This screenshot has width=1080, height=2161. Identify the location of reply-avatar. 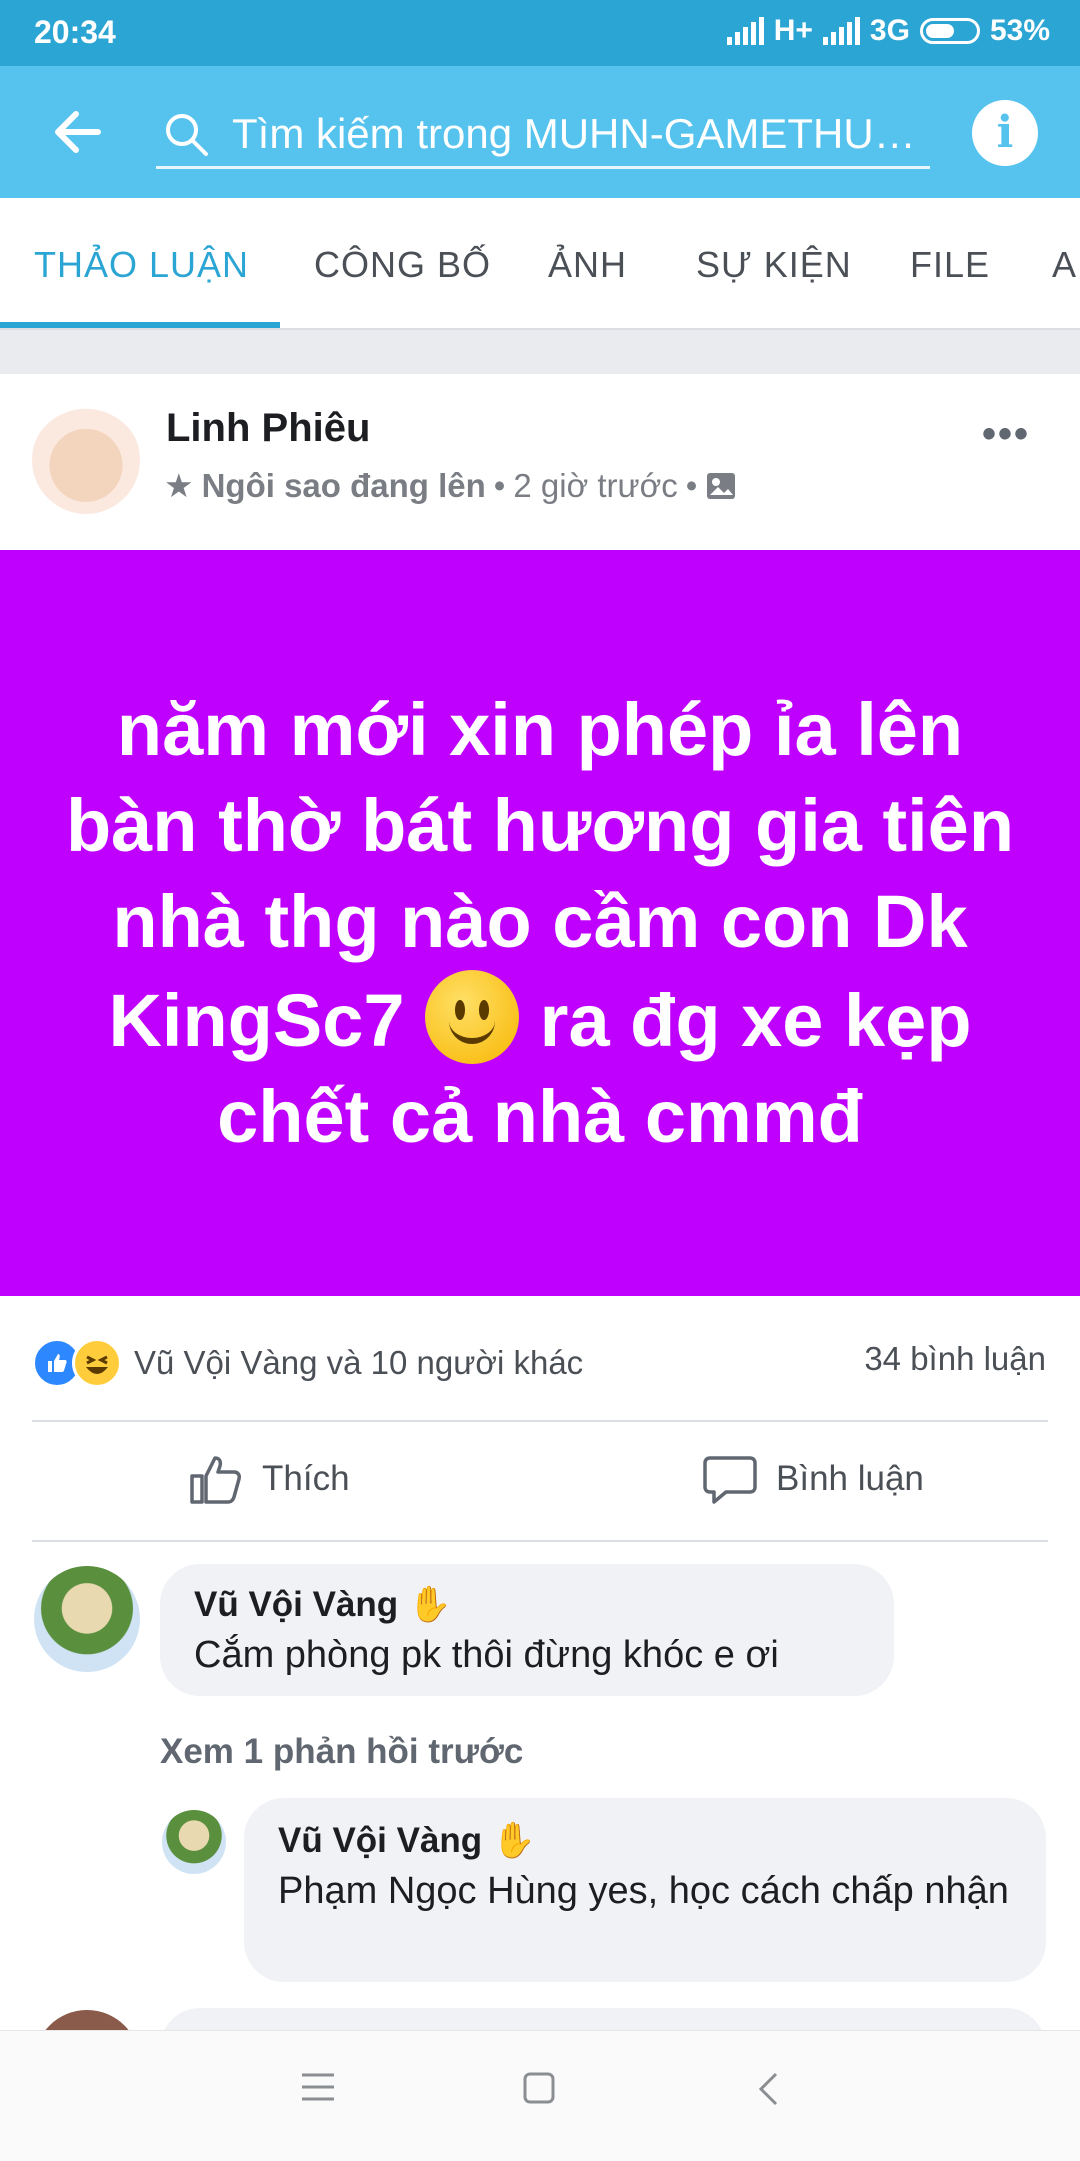
(194, 1842).